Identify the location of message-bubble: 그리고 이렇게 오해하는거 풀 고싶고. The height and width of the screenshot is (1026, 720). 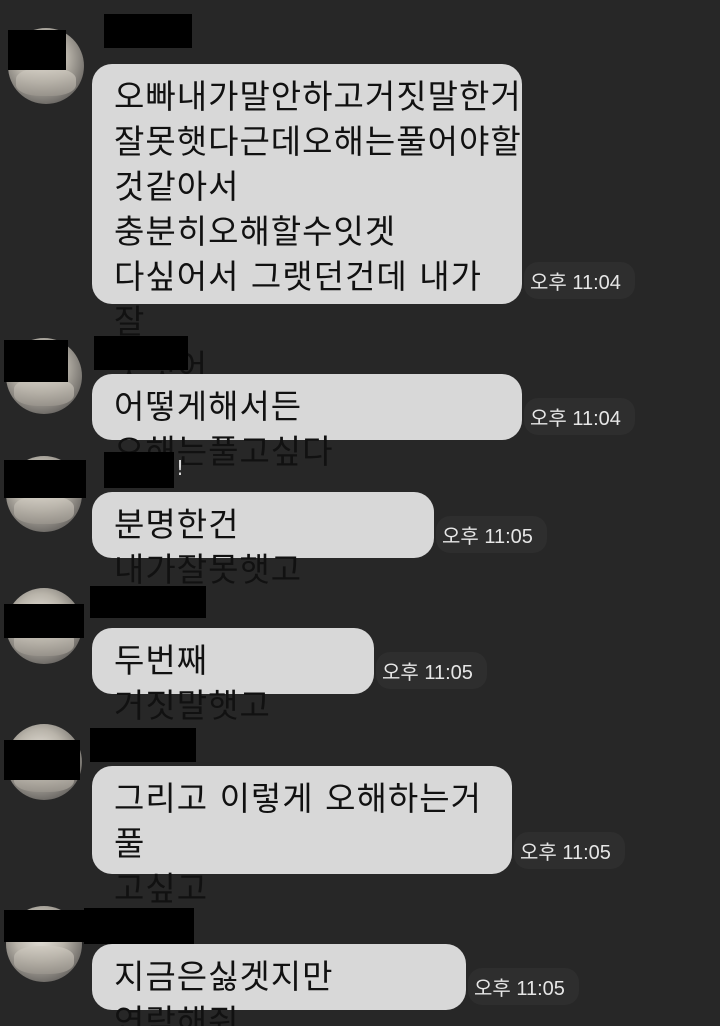
(302, 837).